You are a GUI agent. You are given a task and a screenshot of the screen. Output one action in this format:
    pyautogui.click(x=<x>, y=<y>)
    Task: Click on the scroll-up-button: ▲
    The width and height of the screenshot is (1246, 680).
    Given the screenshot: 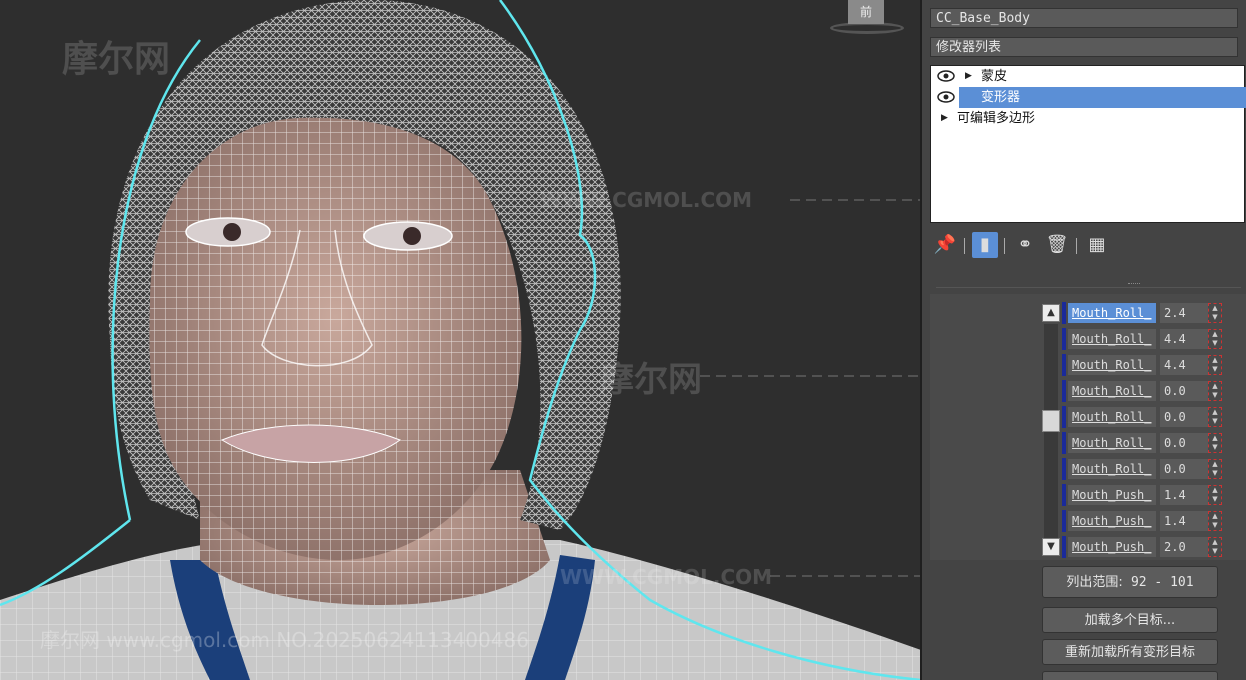 What is the action you would take?
    pyautogui.click(x=1051, y=313)
    